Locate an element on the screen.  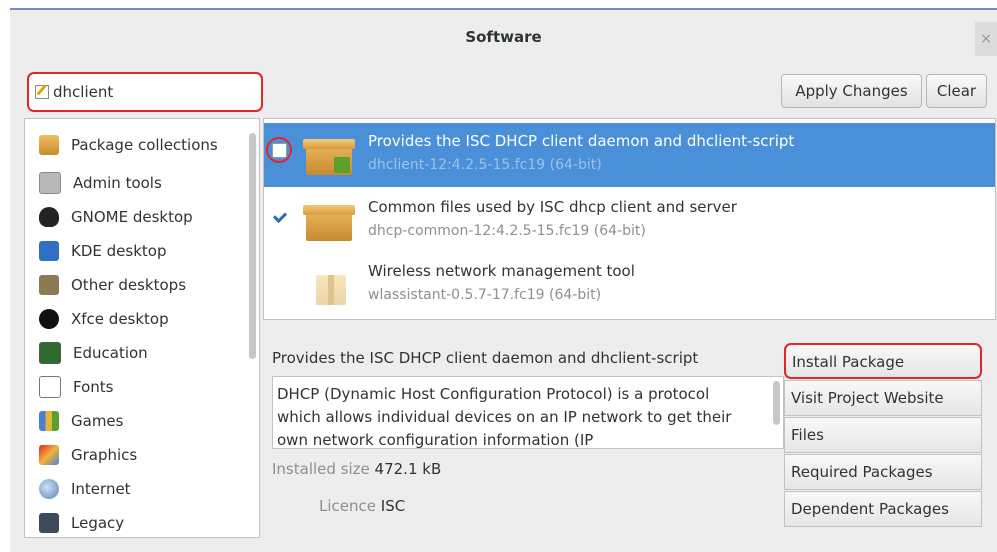
search-field: dhclient is located at coordinates (145, 92).